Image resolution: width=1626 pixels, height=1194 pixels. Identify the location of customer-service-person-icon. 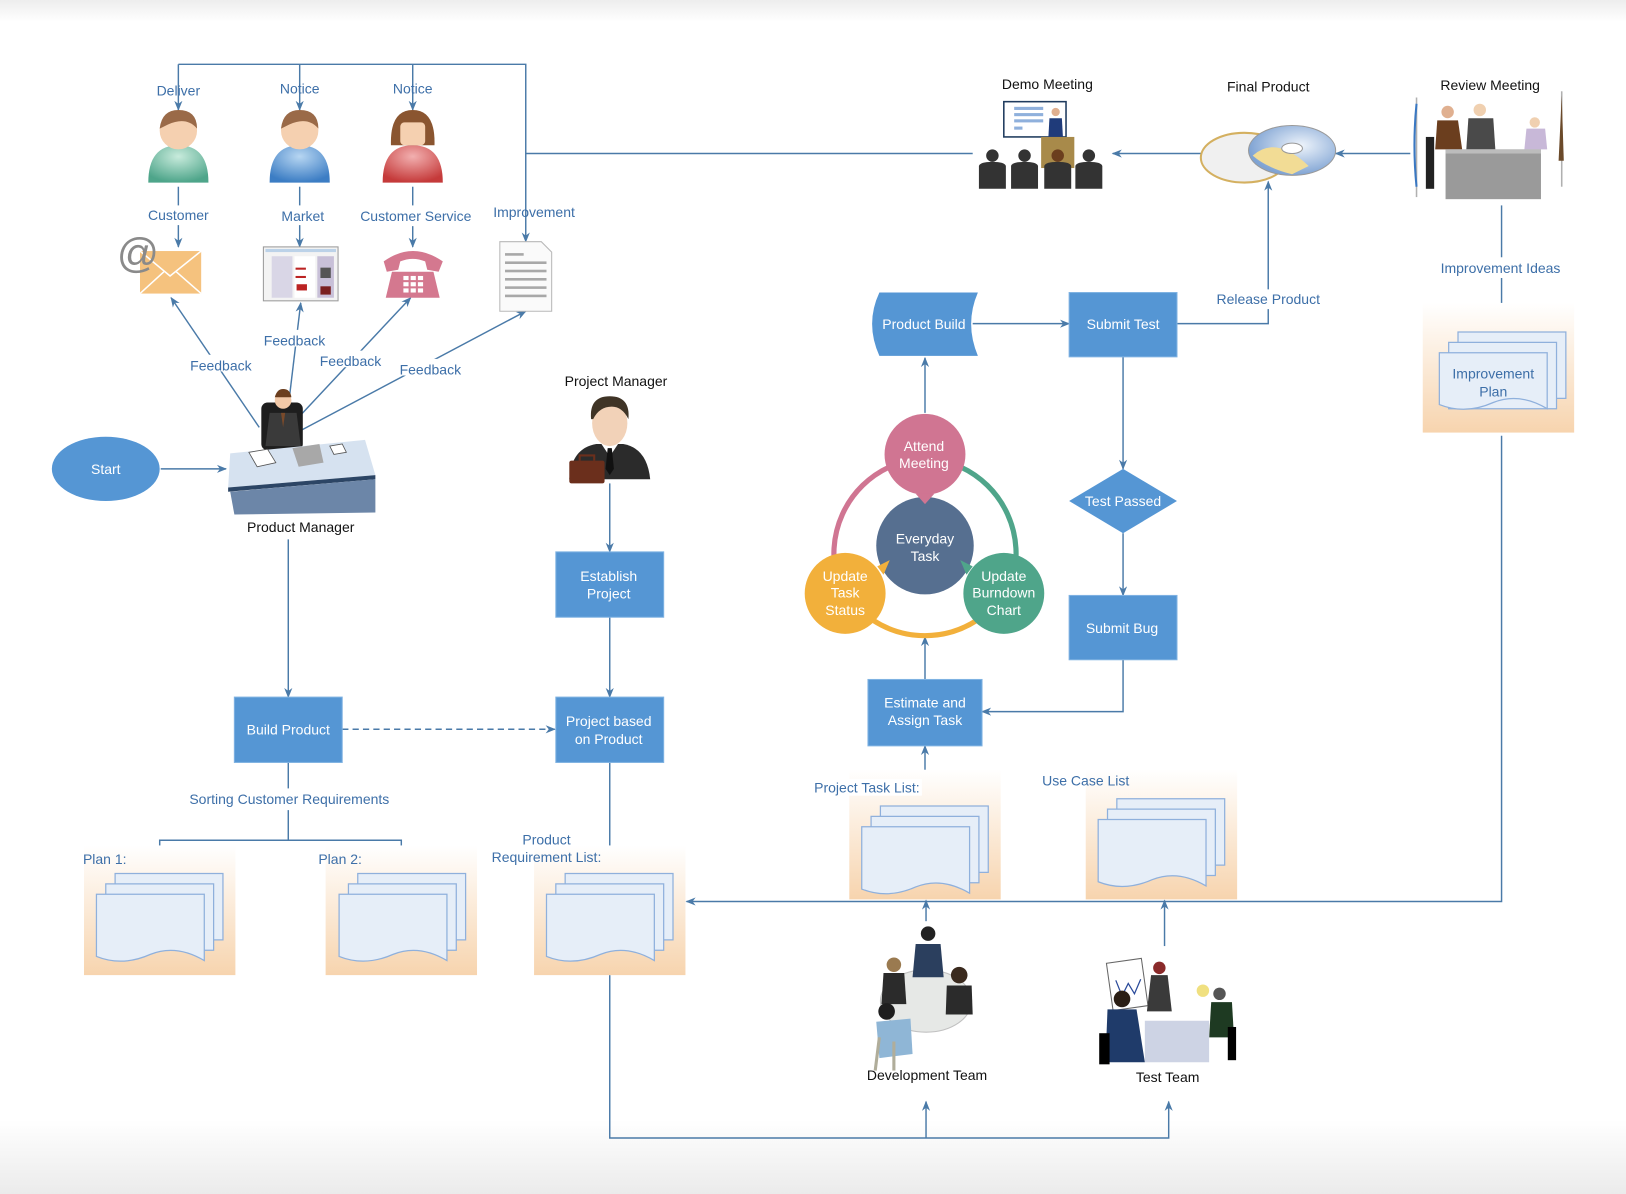
(412, 146).